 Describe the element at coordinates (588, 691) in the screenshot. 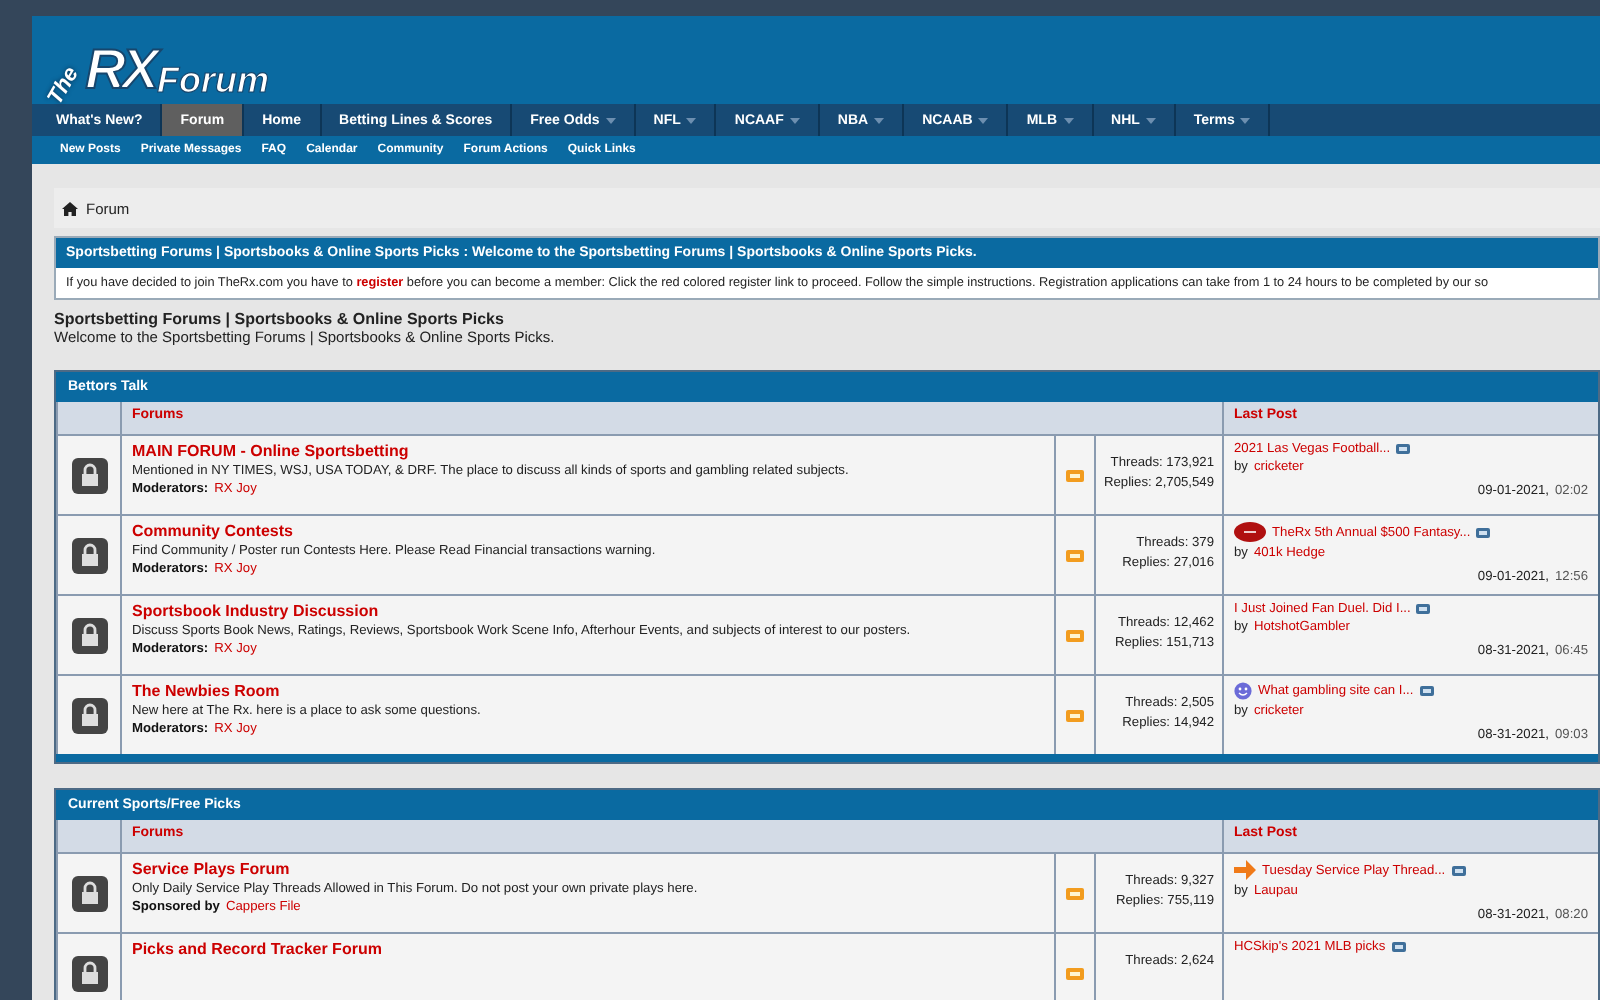

I see `forum-title-link: The Newbies Room` at that location.